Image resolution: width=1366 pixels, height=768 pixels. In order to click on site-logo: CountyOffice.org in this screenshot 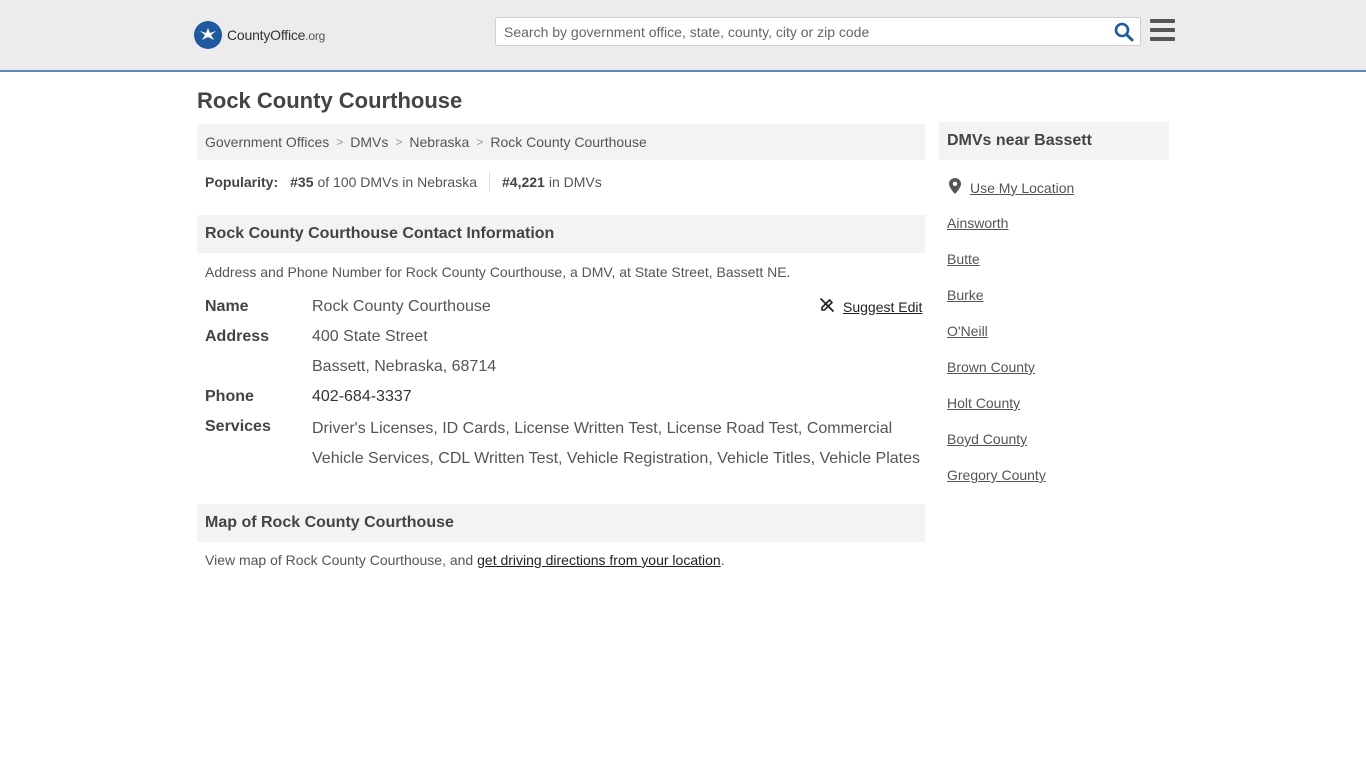, I will do `click(259, 35)`.